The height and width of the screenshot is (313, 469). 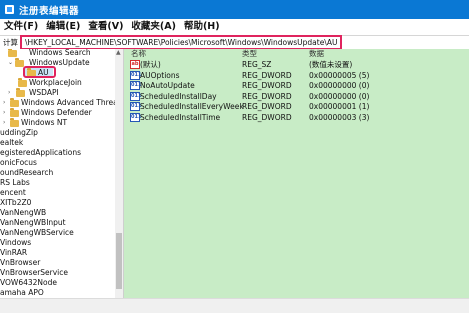 What do you see at coordinates (16, 202) in the screenshot?
I see `tree-item-label: XITb2Z0` at bounding box center [16, 202].